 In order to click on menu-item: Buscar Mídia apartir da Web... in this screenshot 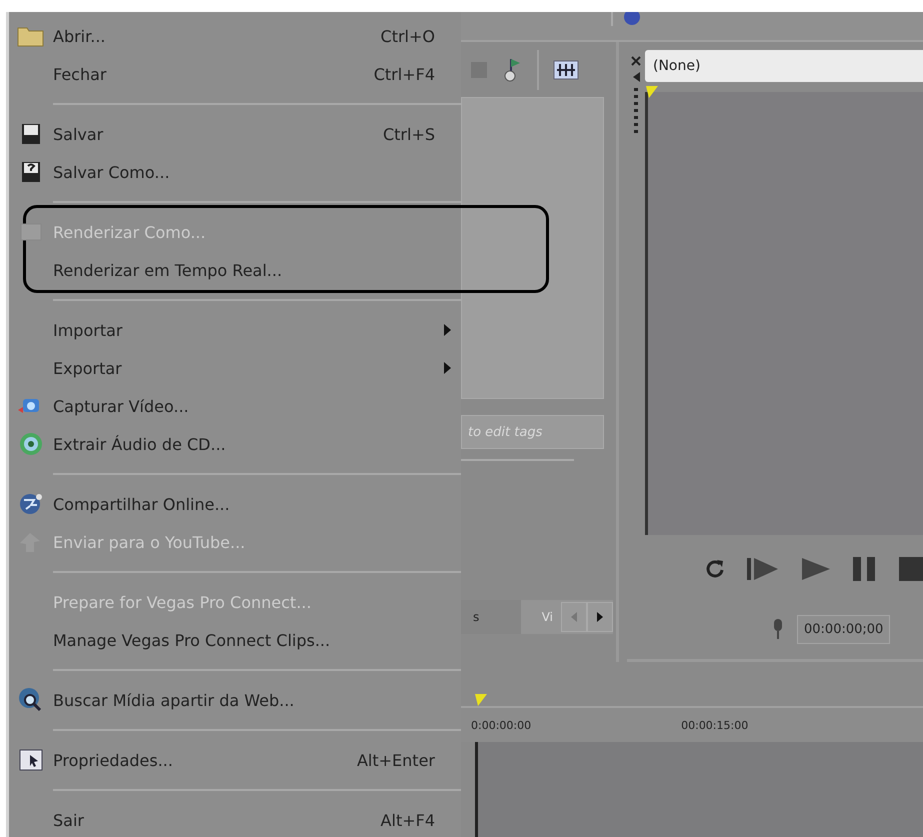, I will do `click(235, 700)`.